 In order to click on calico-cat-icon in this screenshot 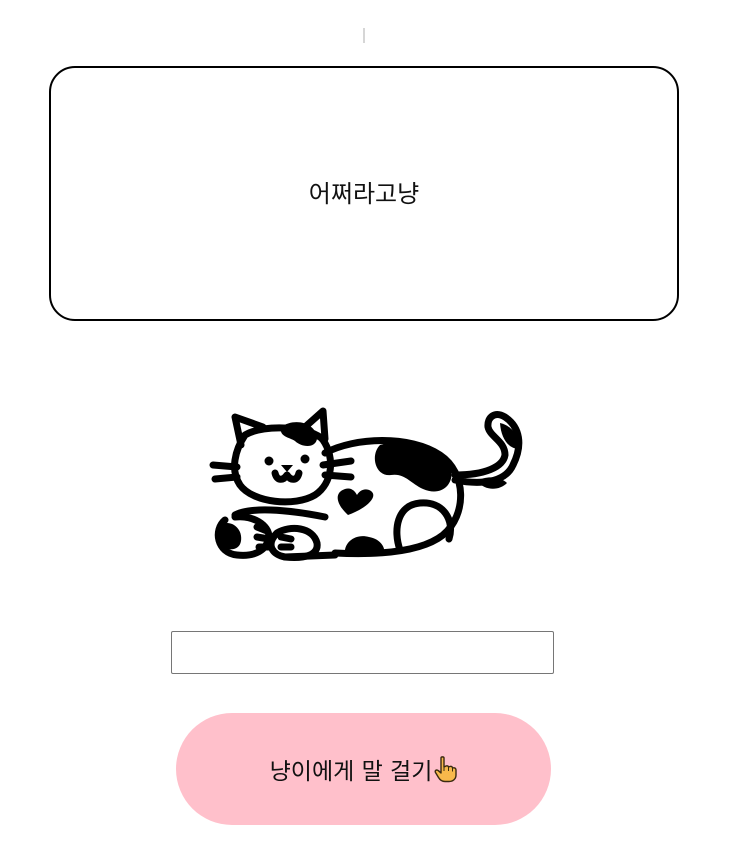, I will do `click(366, 484)`.